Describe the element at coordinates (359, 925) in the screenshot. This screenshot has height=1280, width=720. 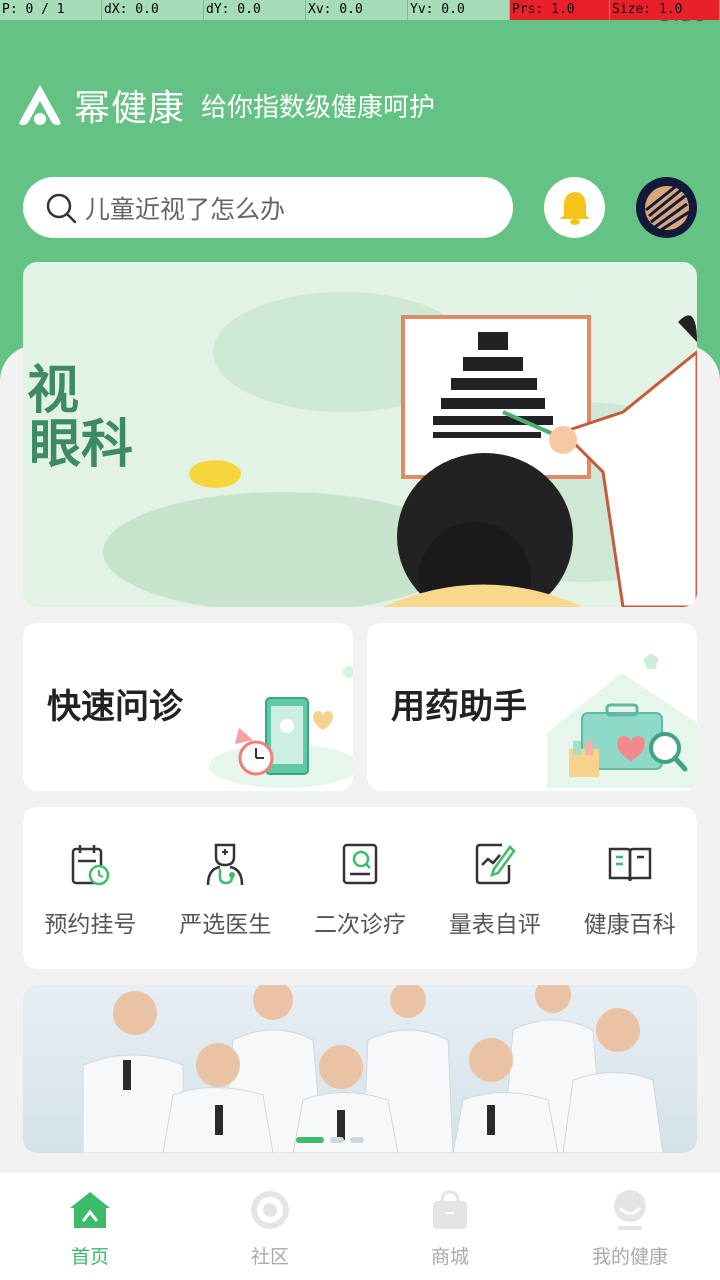
I see `menu-second-opinion-label: 二次诊疗` at that location.